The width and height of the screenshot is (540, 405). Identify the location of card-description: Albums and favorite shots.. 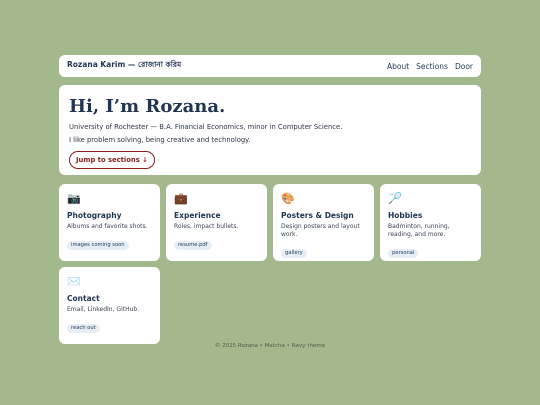
(107, 226).